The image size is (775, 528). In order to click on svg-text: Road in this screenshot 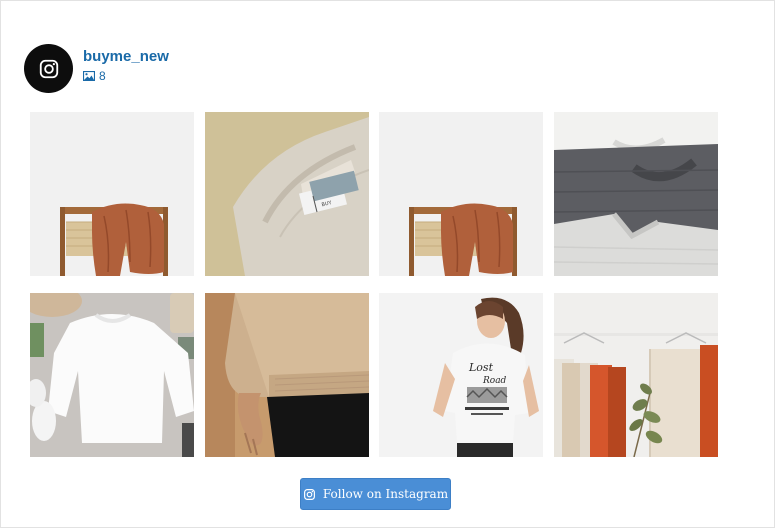, I will do `click(494, 381)`.